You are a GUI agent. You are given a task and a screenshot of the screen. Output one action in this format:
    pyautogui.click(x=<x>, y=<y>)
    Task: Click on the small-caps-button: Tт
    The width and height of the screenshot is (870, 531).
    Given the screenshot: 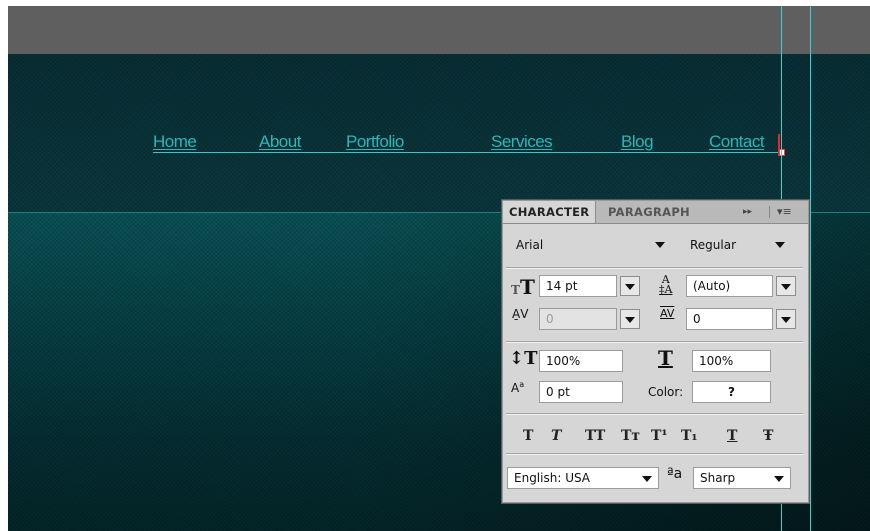 What is the action you would take?
    pyautogui.click(x=630, y=436)
    